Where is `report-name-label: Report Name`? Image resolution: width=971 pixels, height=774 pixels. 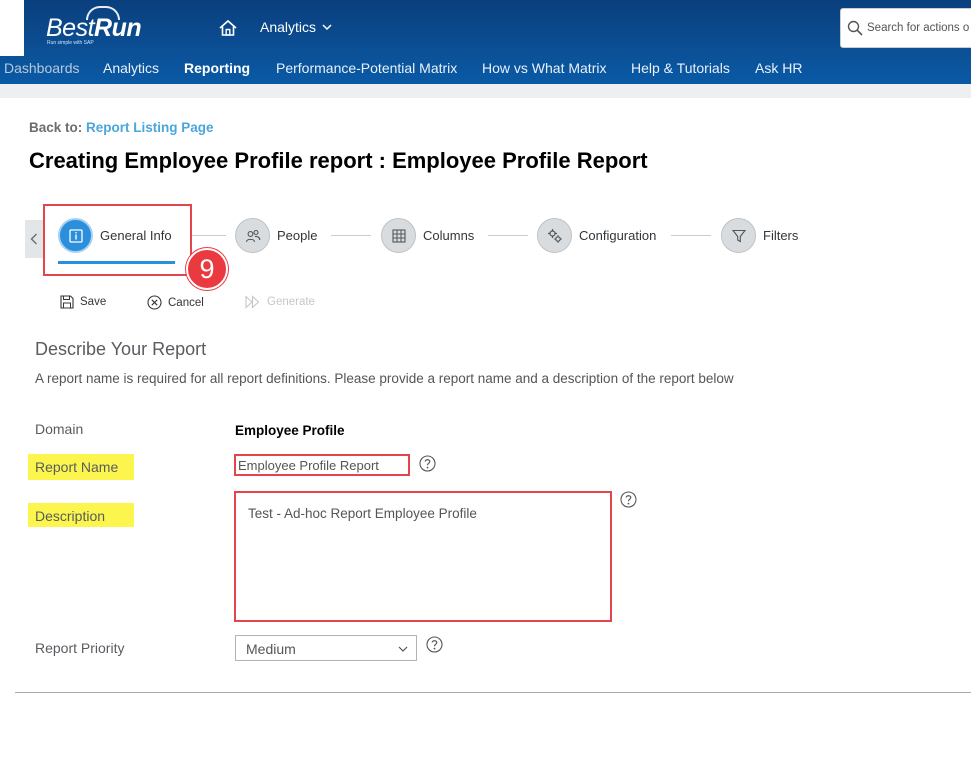
report-name-label: Report Name is located at coordinates (77, 467).